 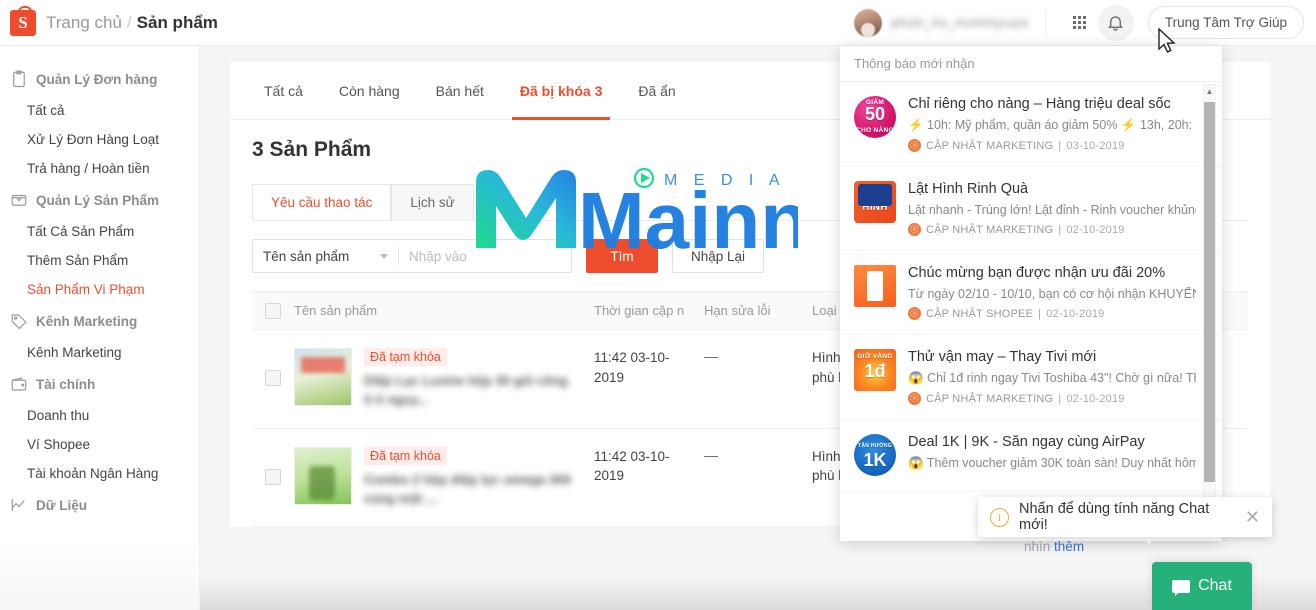 I want to click on help-center-button: Trung Tâm Trợ Giúp, so click(x=1225, y=22).